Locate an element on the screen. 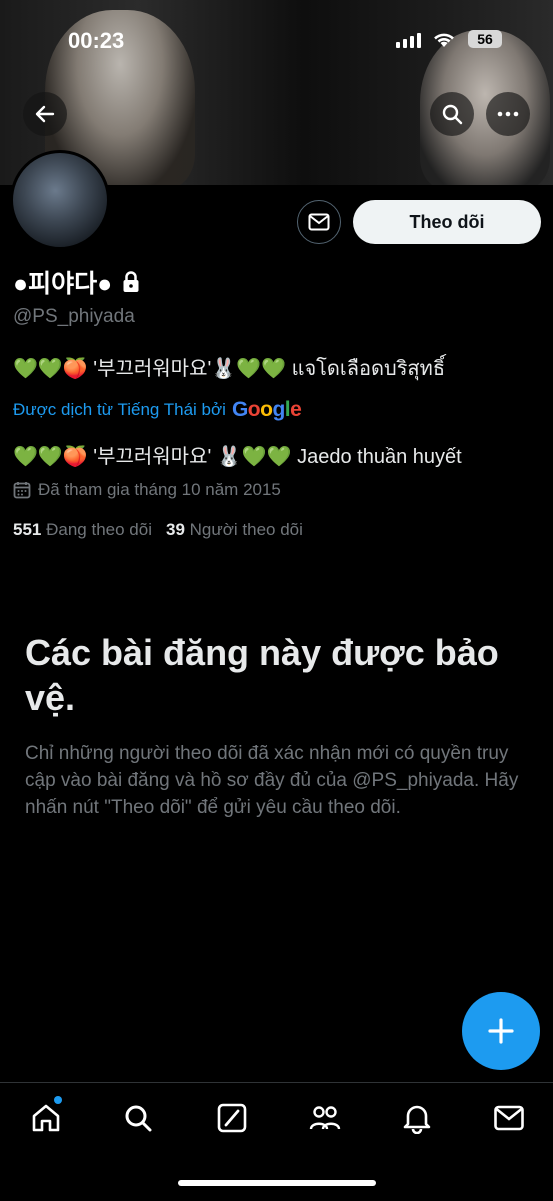 Image resolution: width=553 pixels, height=1201 pixels. back-button is located at coordinates (45, 114).